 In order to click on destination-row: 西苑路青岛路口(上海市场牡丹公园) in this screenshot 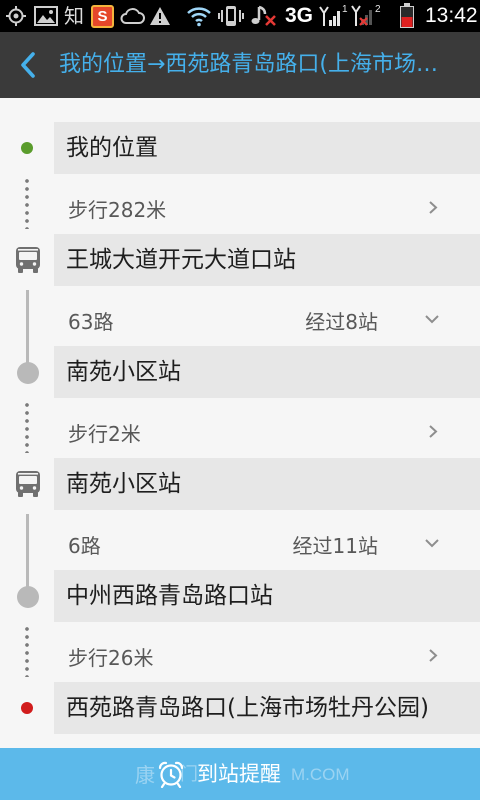, I will do `click(240, 708)`.